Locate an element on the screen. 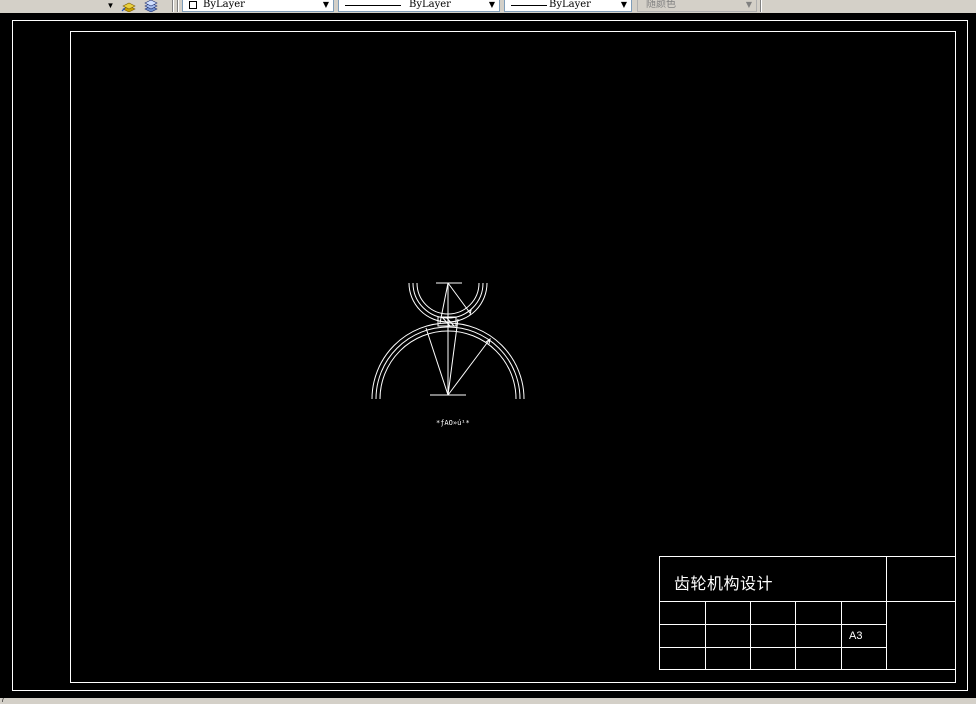 The height and width of the screenshot is (704, 976). color-control-combo: ByLayer ▼ is located at coordinates (258, 6).